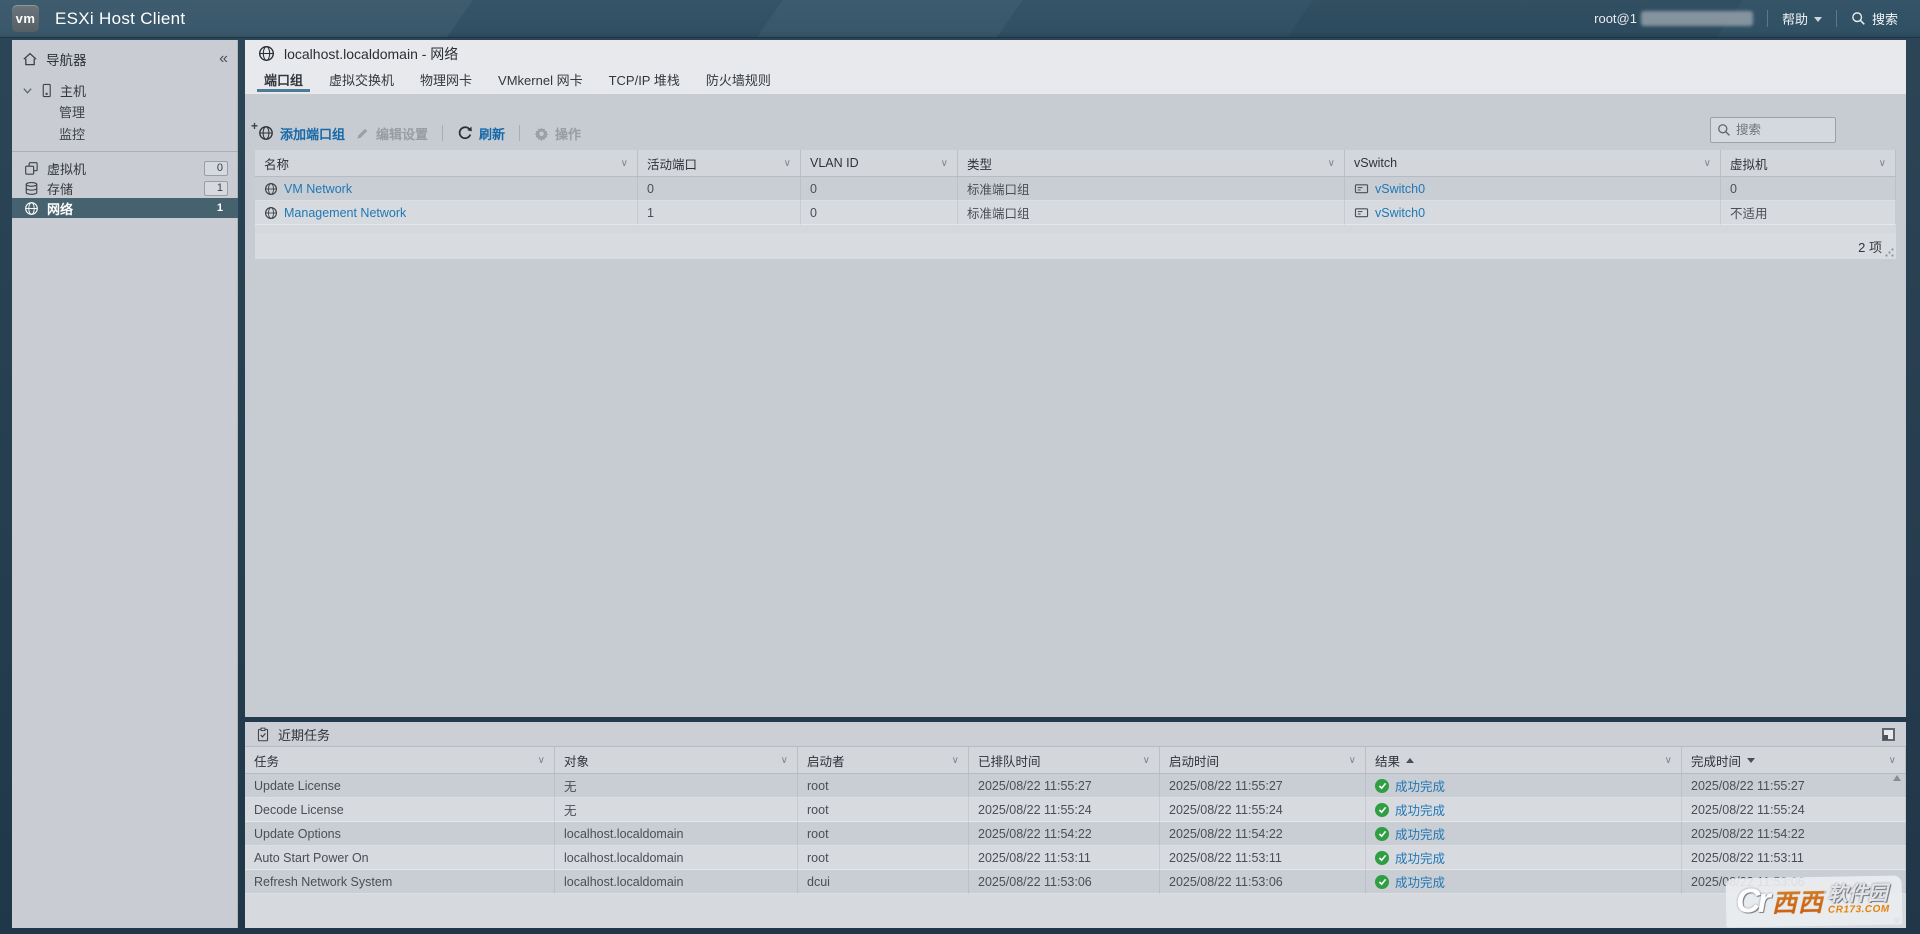 The width and height of the screenshot is (1920, 934). I want to click on toolbar-divider, so click(520, 133).